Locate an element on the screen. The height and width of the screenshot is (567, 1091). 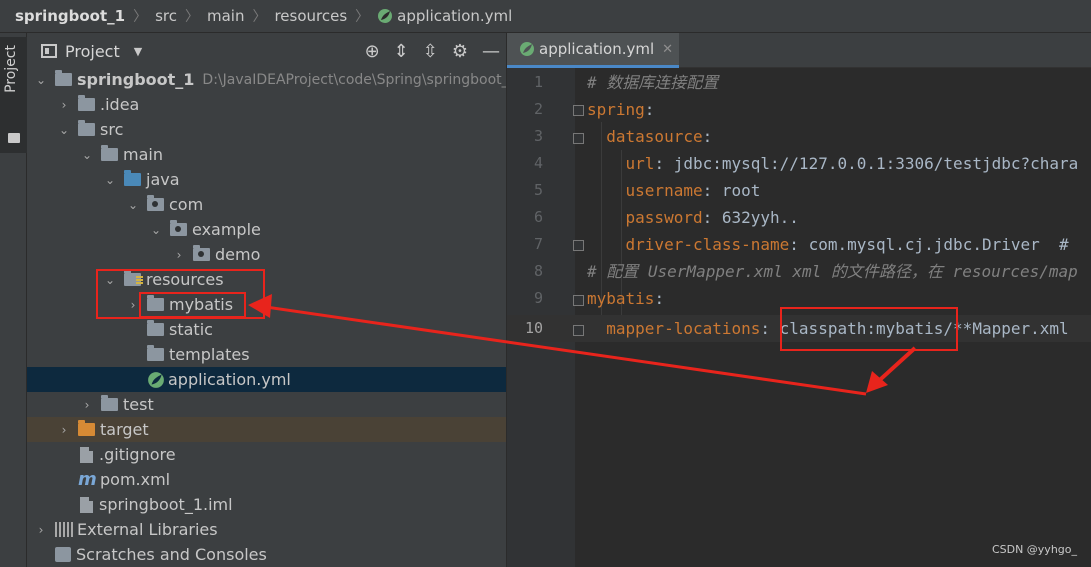
breadcrumb-item: application.yml is located at coordinates (454, 16).